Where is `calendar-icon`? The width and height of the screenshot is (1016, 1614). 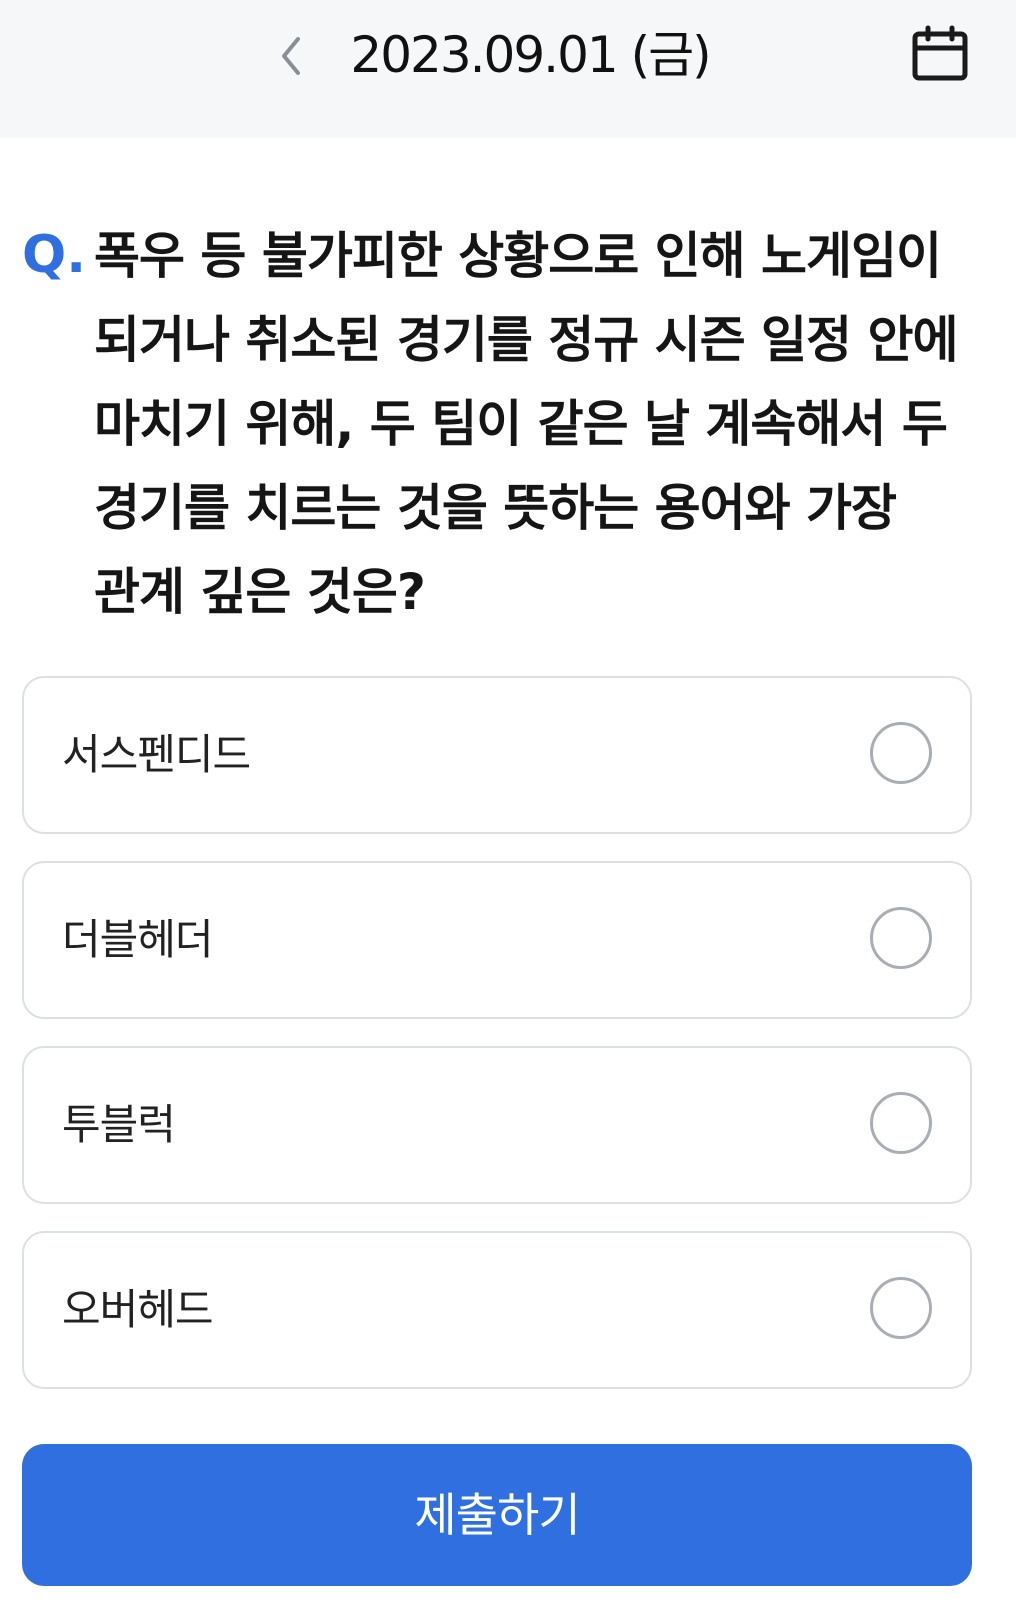
calendar-icon is located at coordinates (940, 53).